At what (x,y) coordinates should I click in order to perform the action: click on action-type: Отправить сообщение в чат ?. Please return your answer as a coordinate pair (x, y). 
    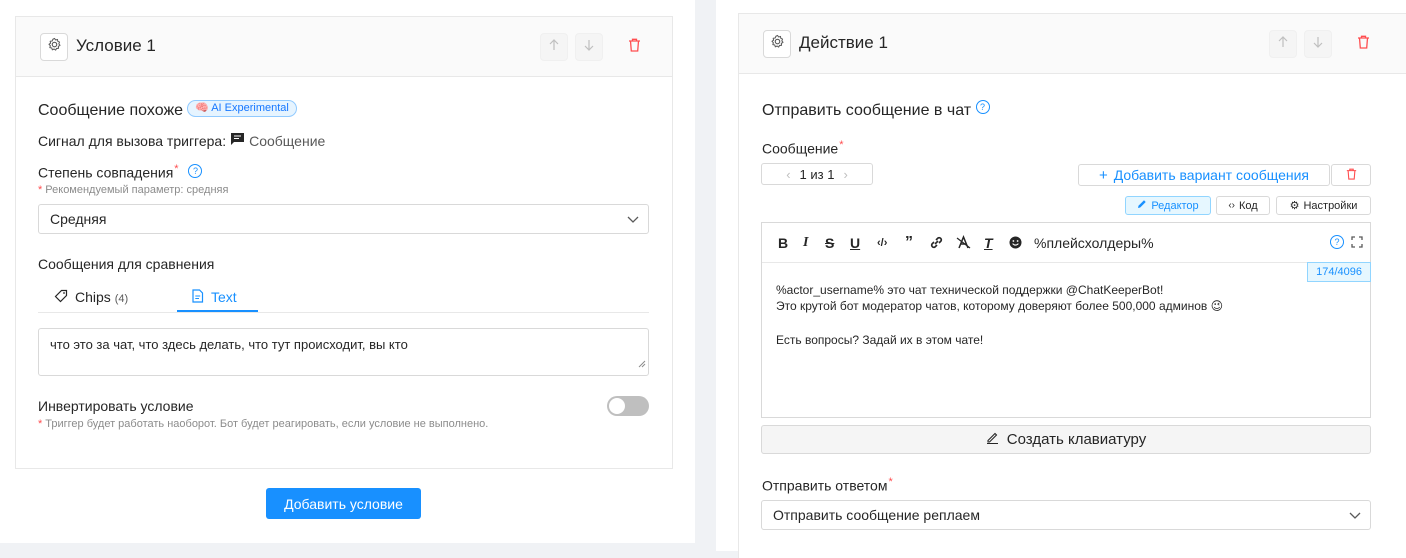
    Looking at the image, I should click on (876, 110).